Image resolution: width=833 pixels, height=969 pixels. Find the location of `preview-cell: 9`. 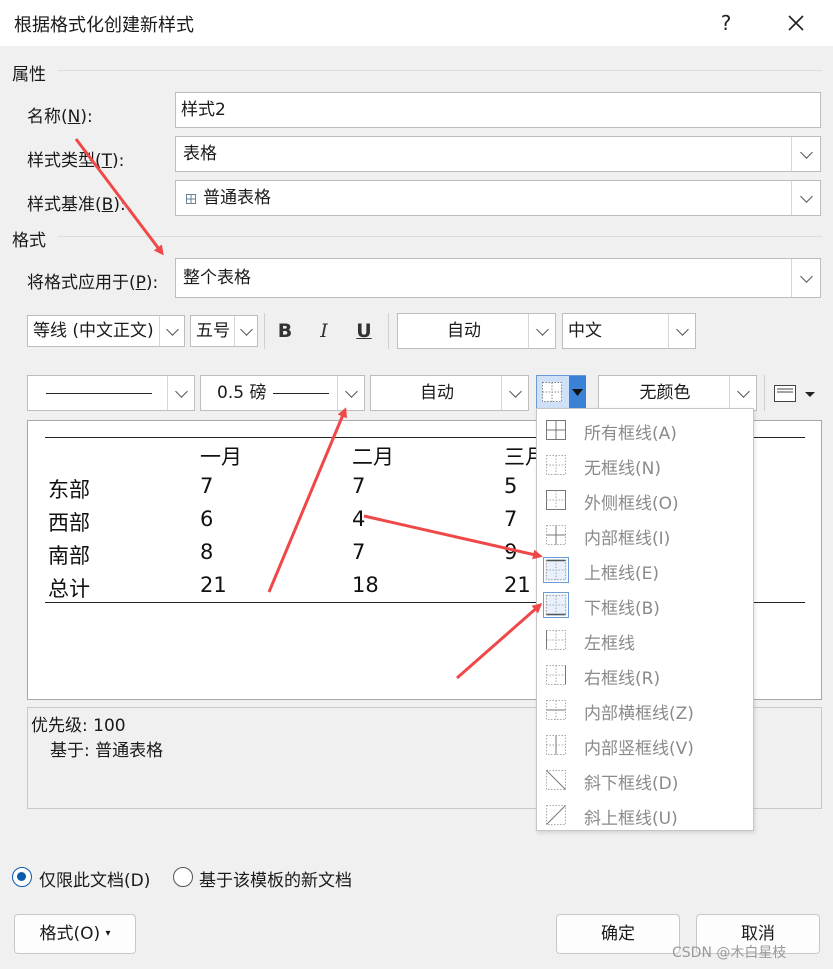

preview-cell: 9 is located at coordinates (511, 552).